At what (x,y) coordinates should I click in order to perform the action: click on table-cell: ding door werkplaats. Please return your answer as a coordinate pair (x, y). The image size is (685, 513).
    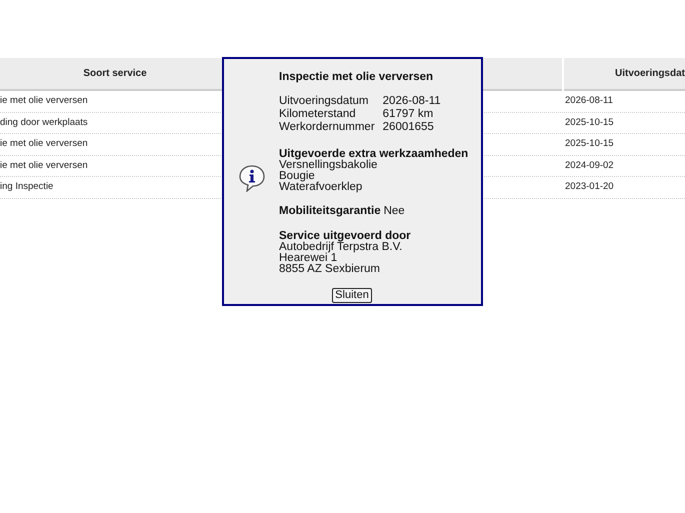
    Looking at the image, I should click on (44, 122).